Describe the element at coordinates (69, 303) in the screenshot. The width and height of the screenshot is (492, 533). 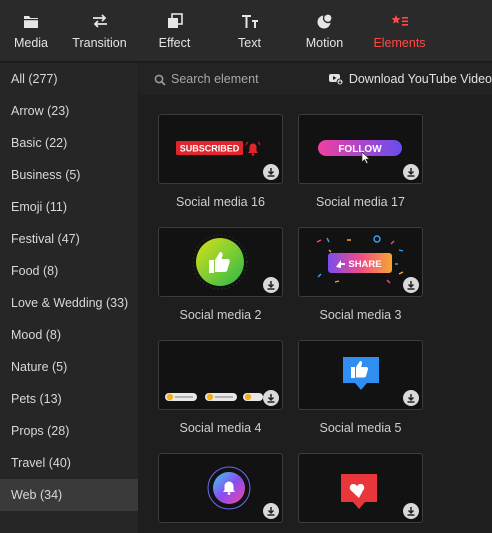
I see `sidebar-item-love-wedding: Love & Wedding (33)` at that location.